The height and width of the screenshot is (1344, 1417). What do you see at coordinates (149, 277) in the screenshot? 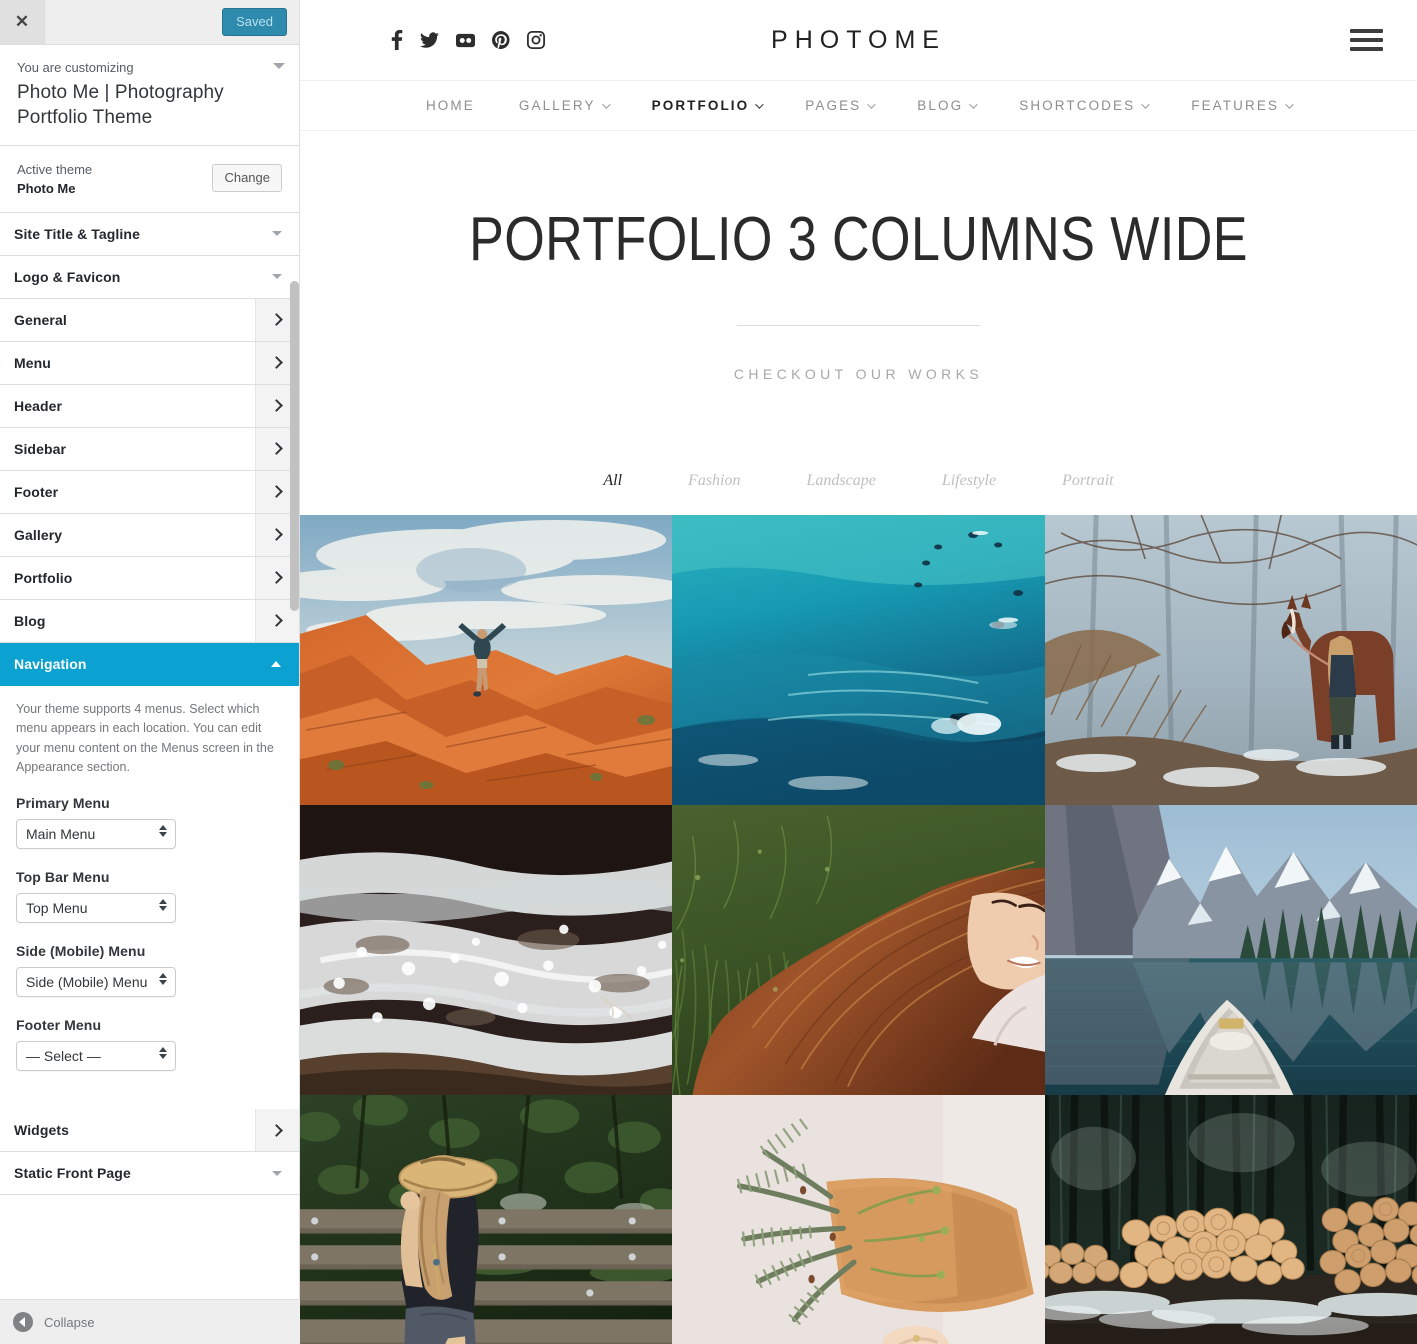
I see `sidebar-item-logo-favicon: Logo & Favicon` at bounding box center [149, 277].